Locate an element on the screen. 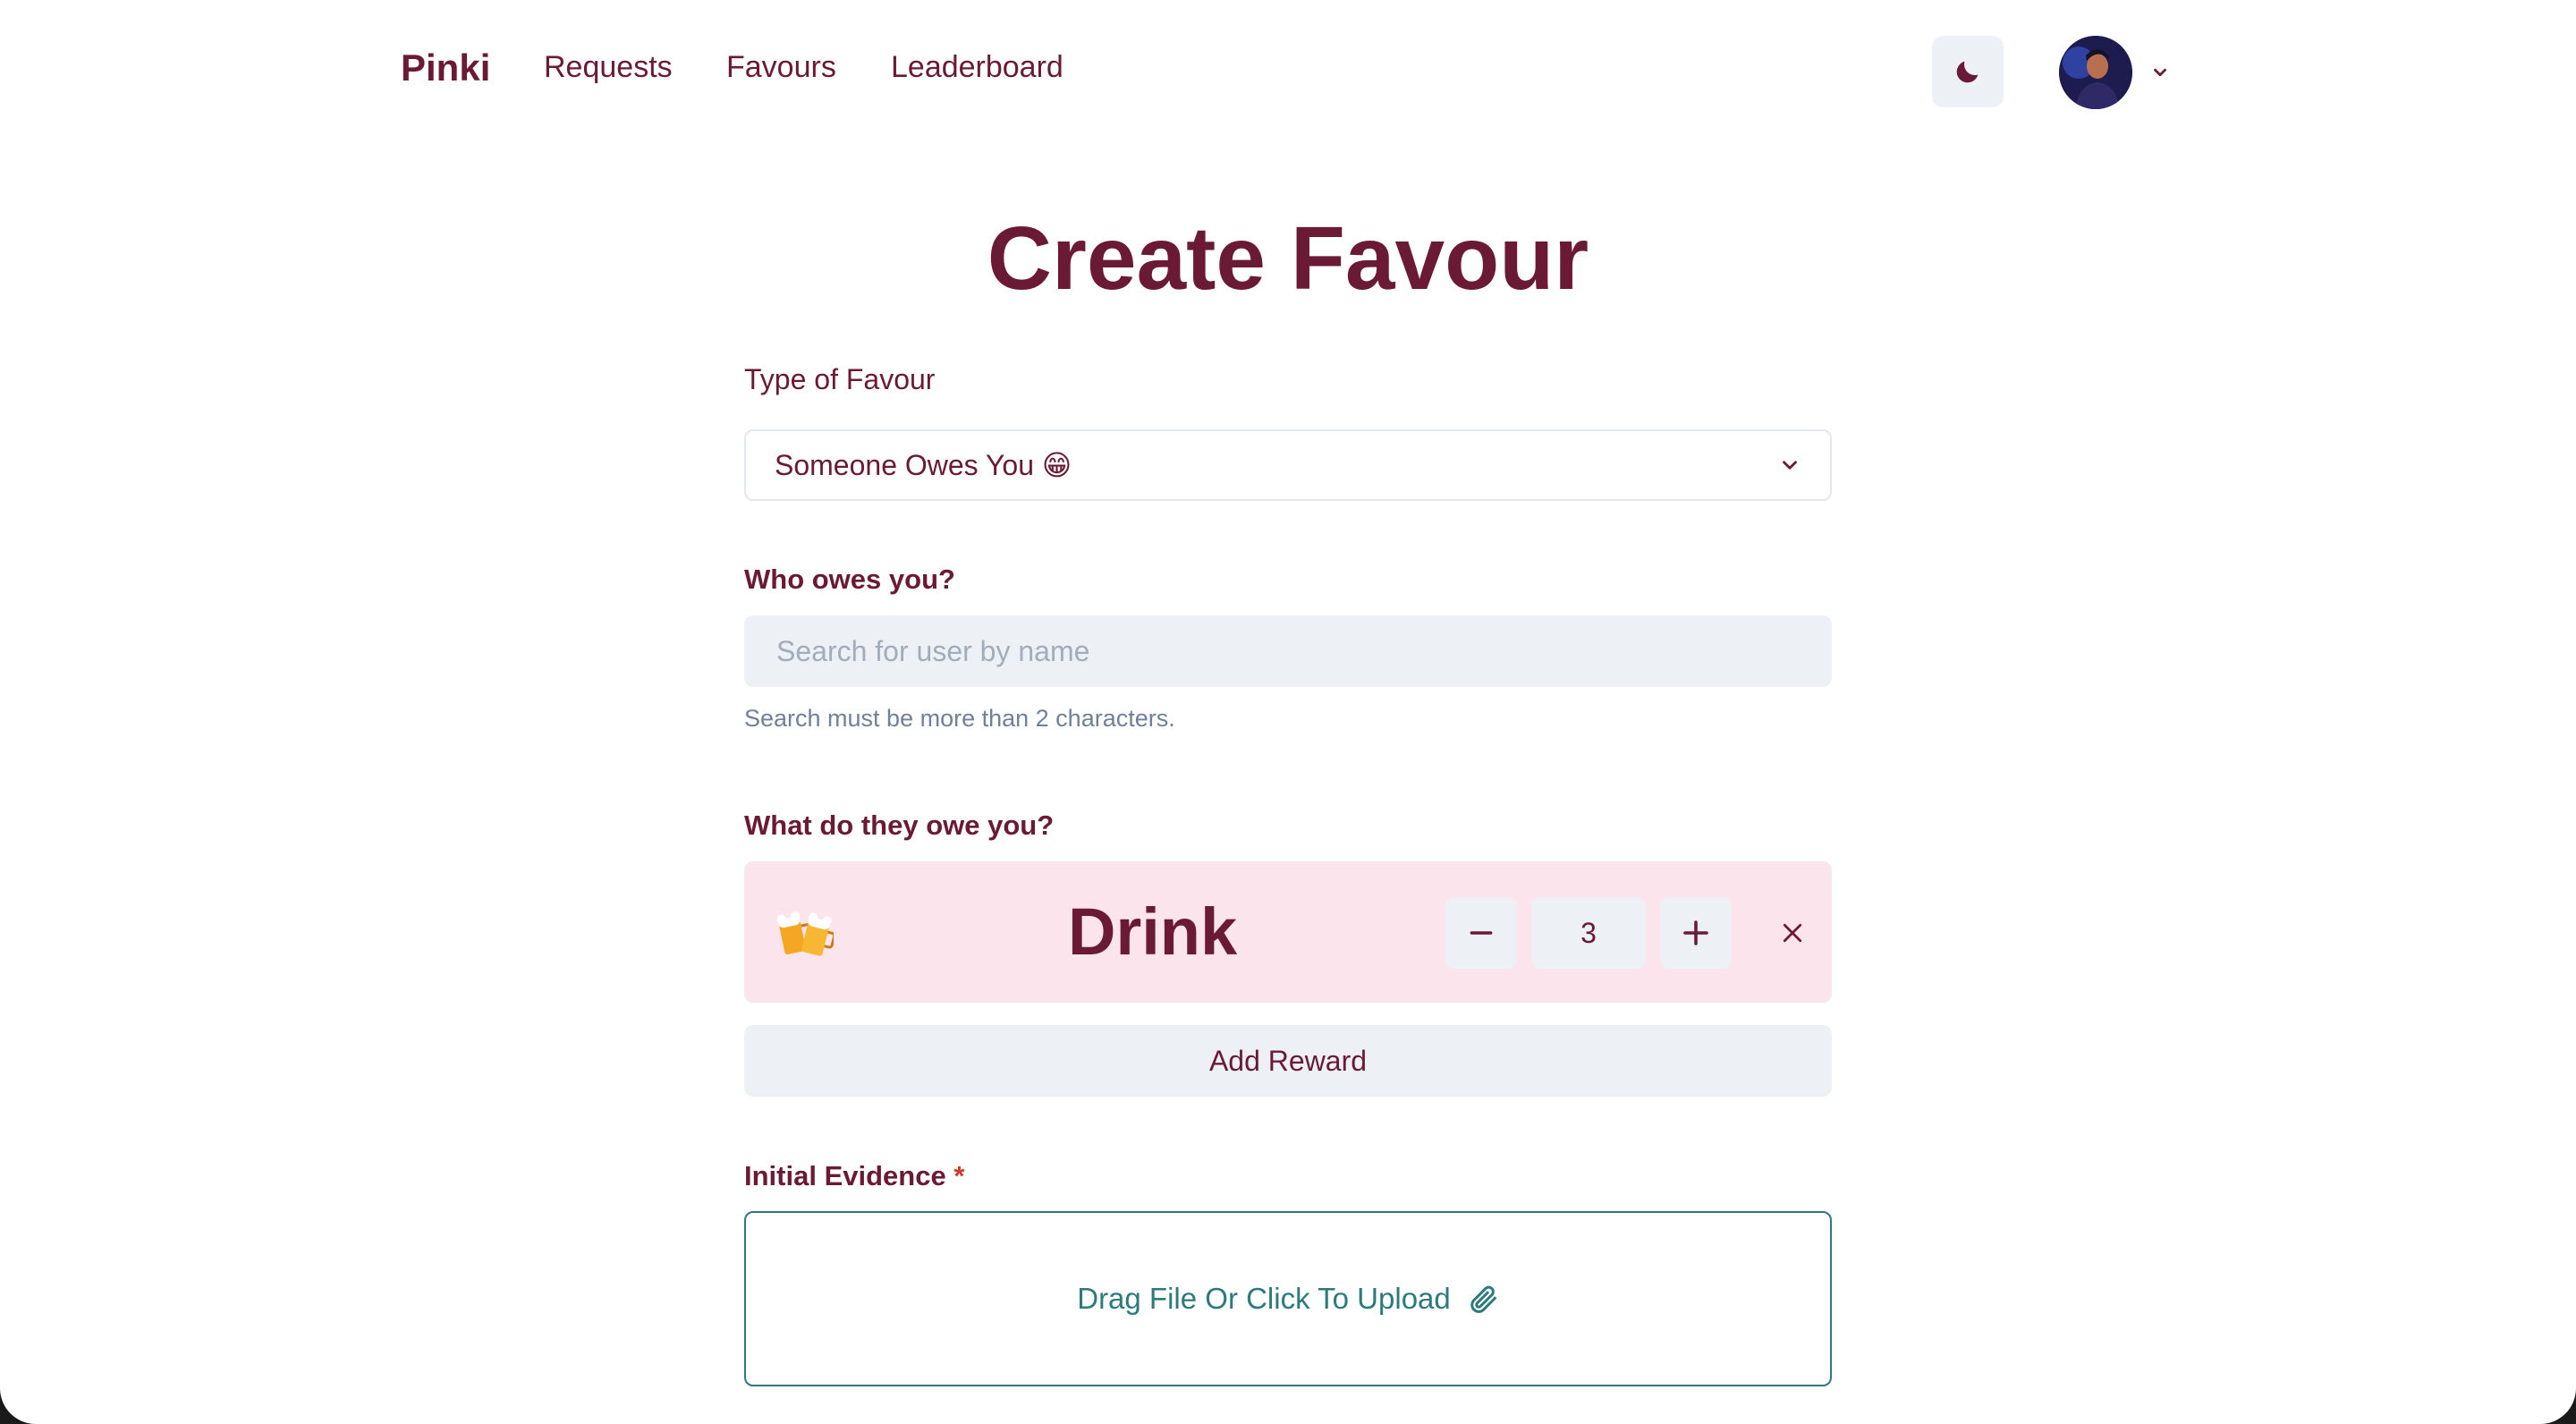  search-helper-text: Search must be more than 2 characters. is located at coordinates (959, 718).